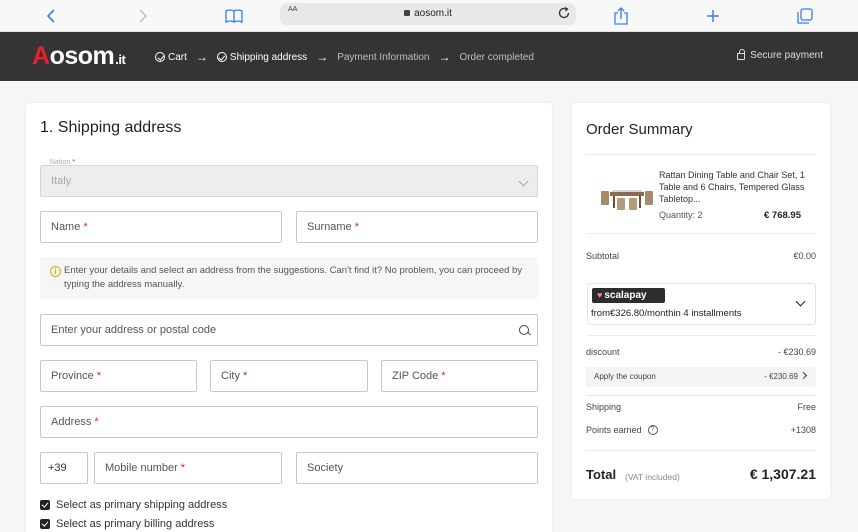  I want to click on primary-billing-checkbox, so click(45, 524).